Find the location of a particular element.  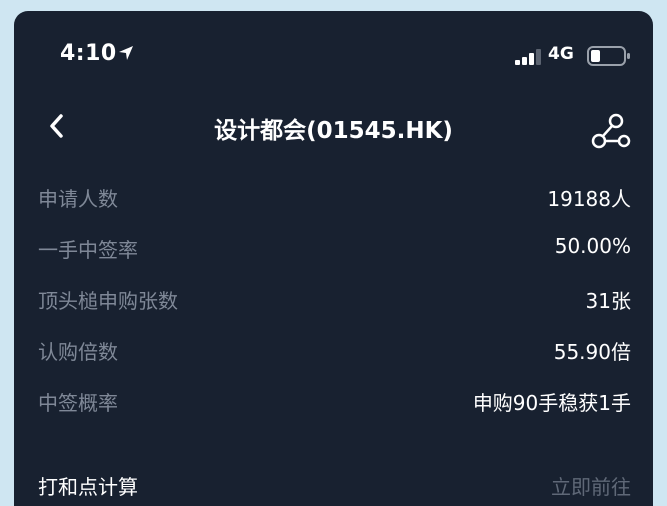

navigation-bar: 设计都会(01545.HK) is located at coordinates (333, 127).